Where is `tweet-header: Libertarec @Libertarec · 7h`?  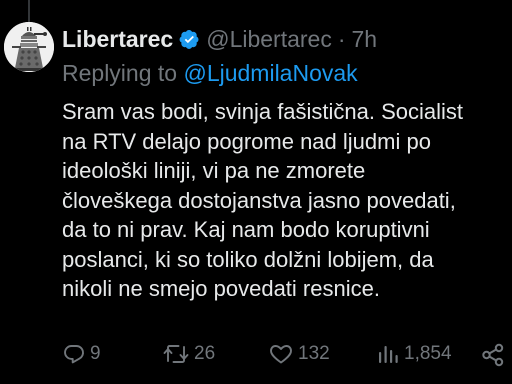 tweet-header: Libertarec @Libertarec · 7h is located at coordinates (287, 39).